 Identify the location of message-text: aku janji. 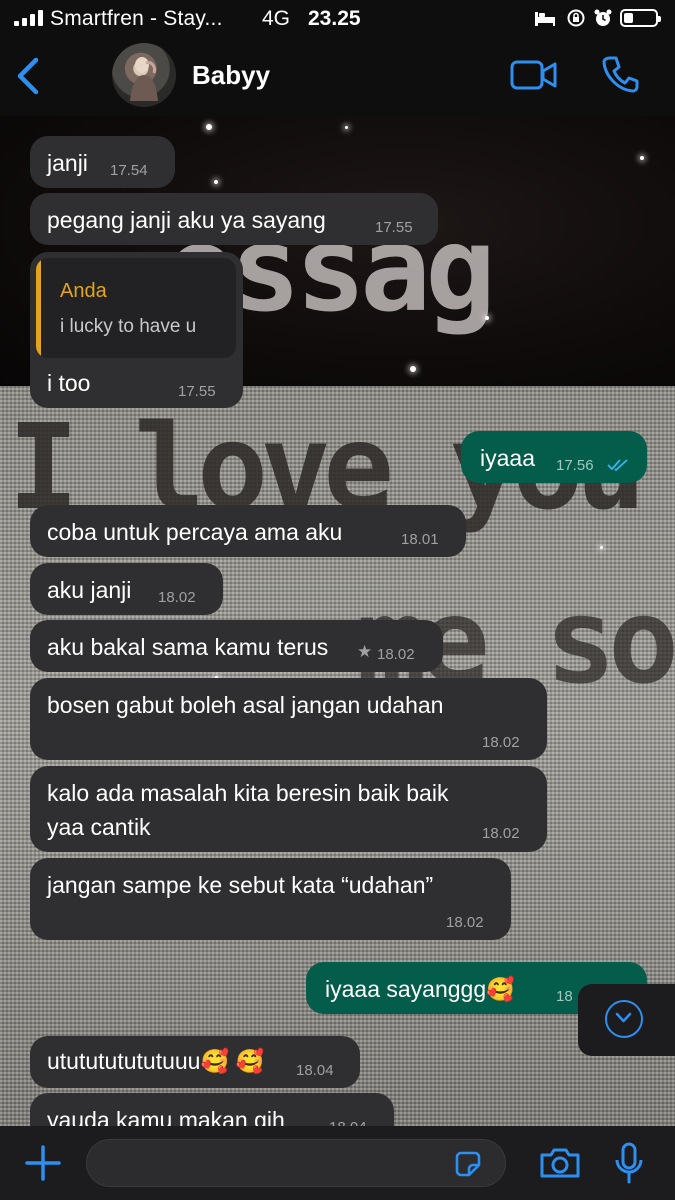
(89, 590).